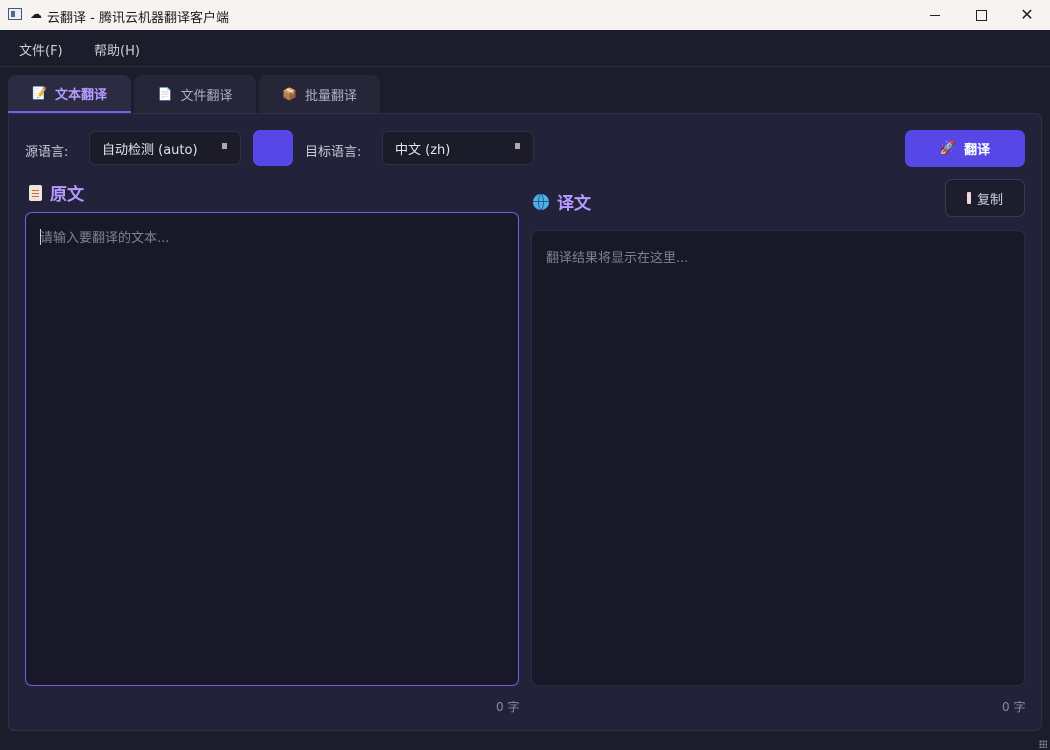 The width and height of the screenshot is (1050, 750). I want to click on minimize-button, so click(935, 15).